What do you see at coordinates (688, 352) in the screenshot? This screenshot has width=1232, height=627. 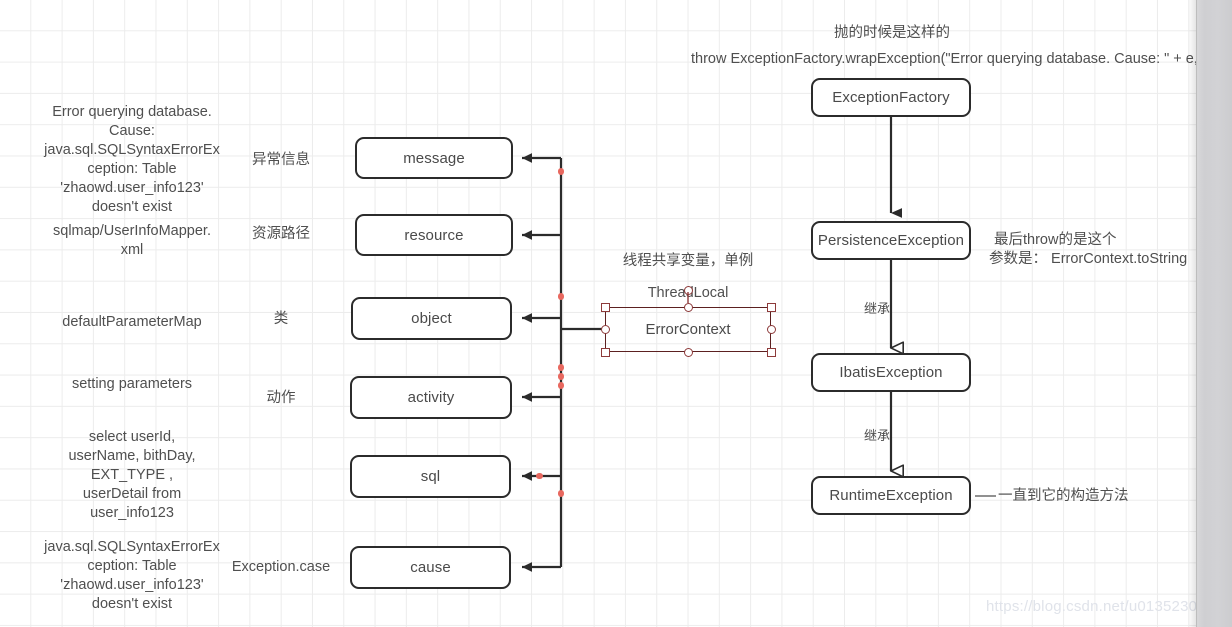 I see `selection-handle-bottom-center` at bounding box center [688, 352].